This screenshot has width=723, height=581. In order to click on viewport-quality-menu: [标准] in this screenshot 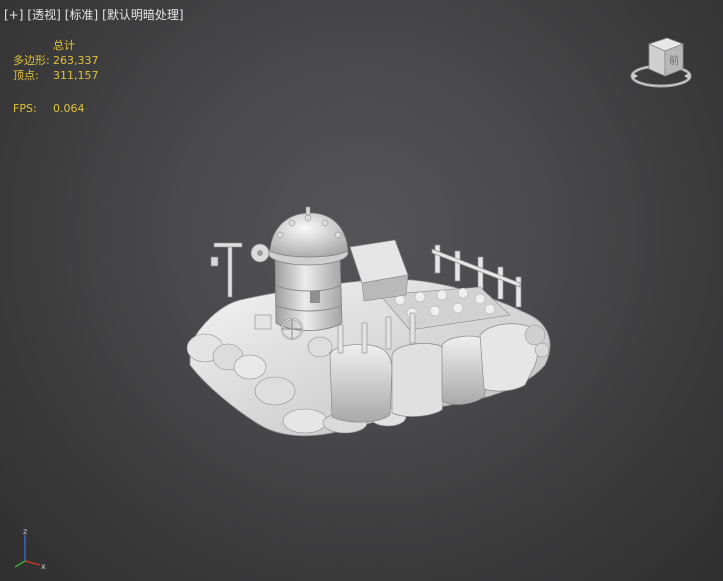, I will do `click(81, 15)`.